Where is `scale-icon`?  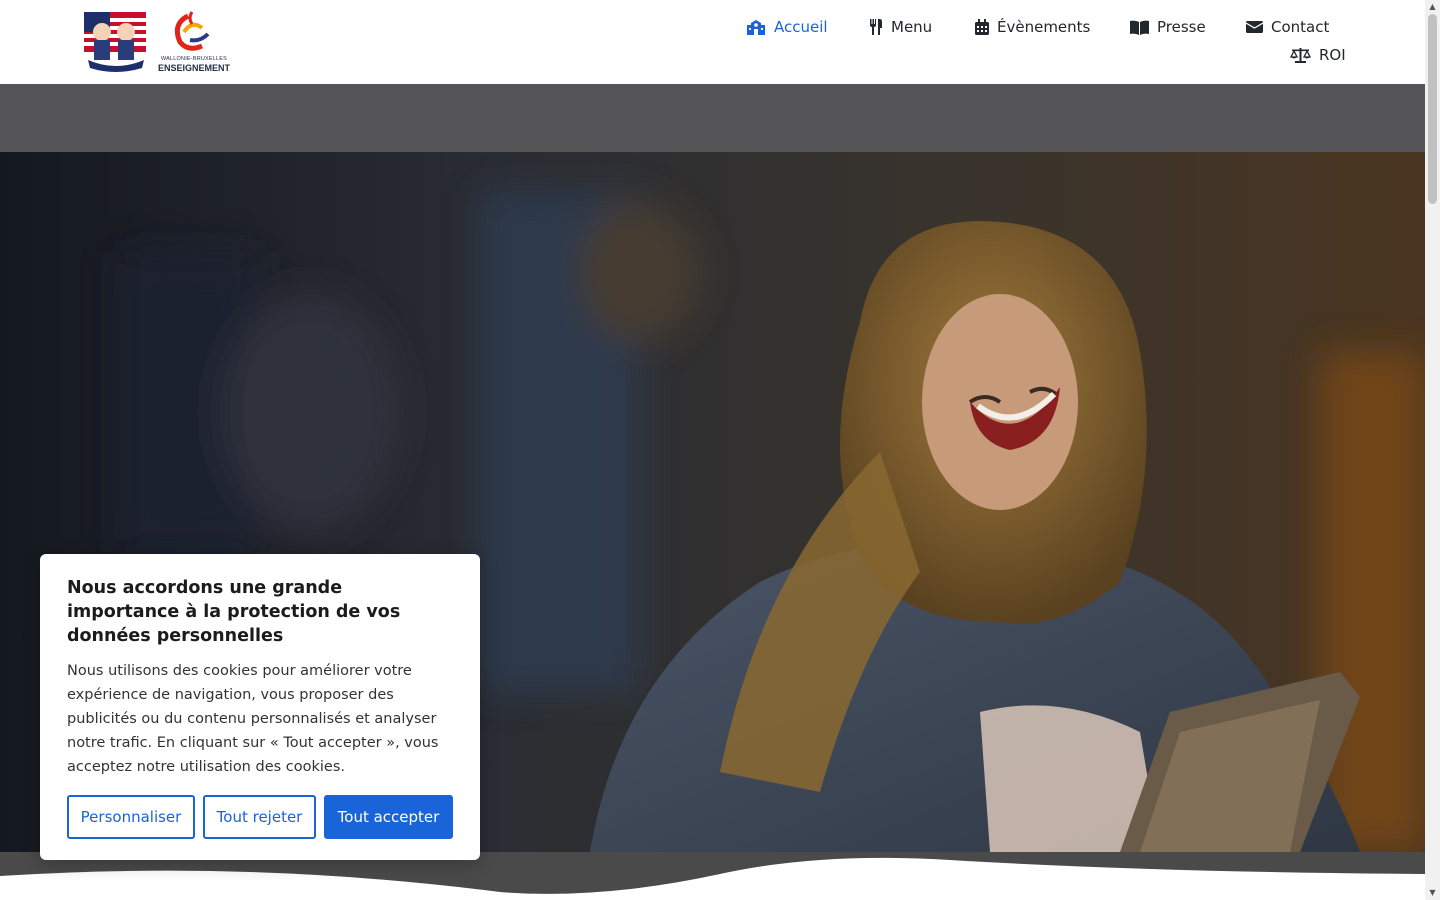
scale-icon is located at coordinates (1300, 55).